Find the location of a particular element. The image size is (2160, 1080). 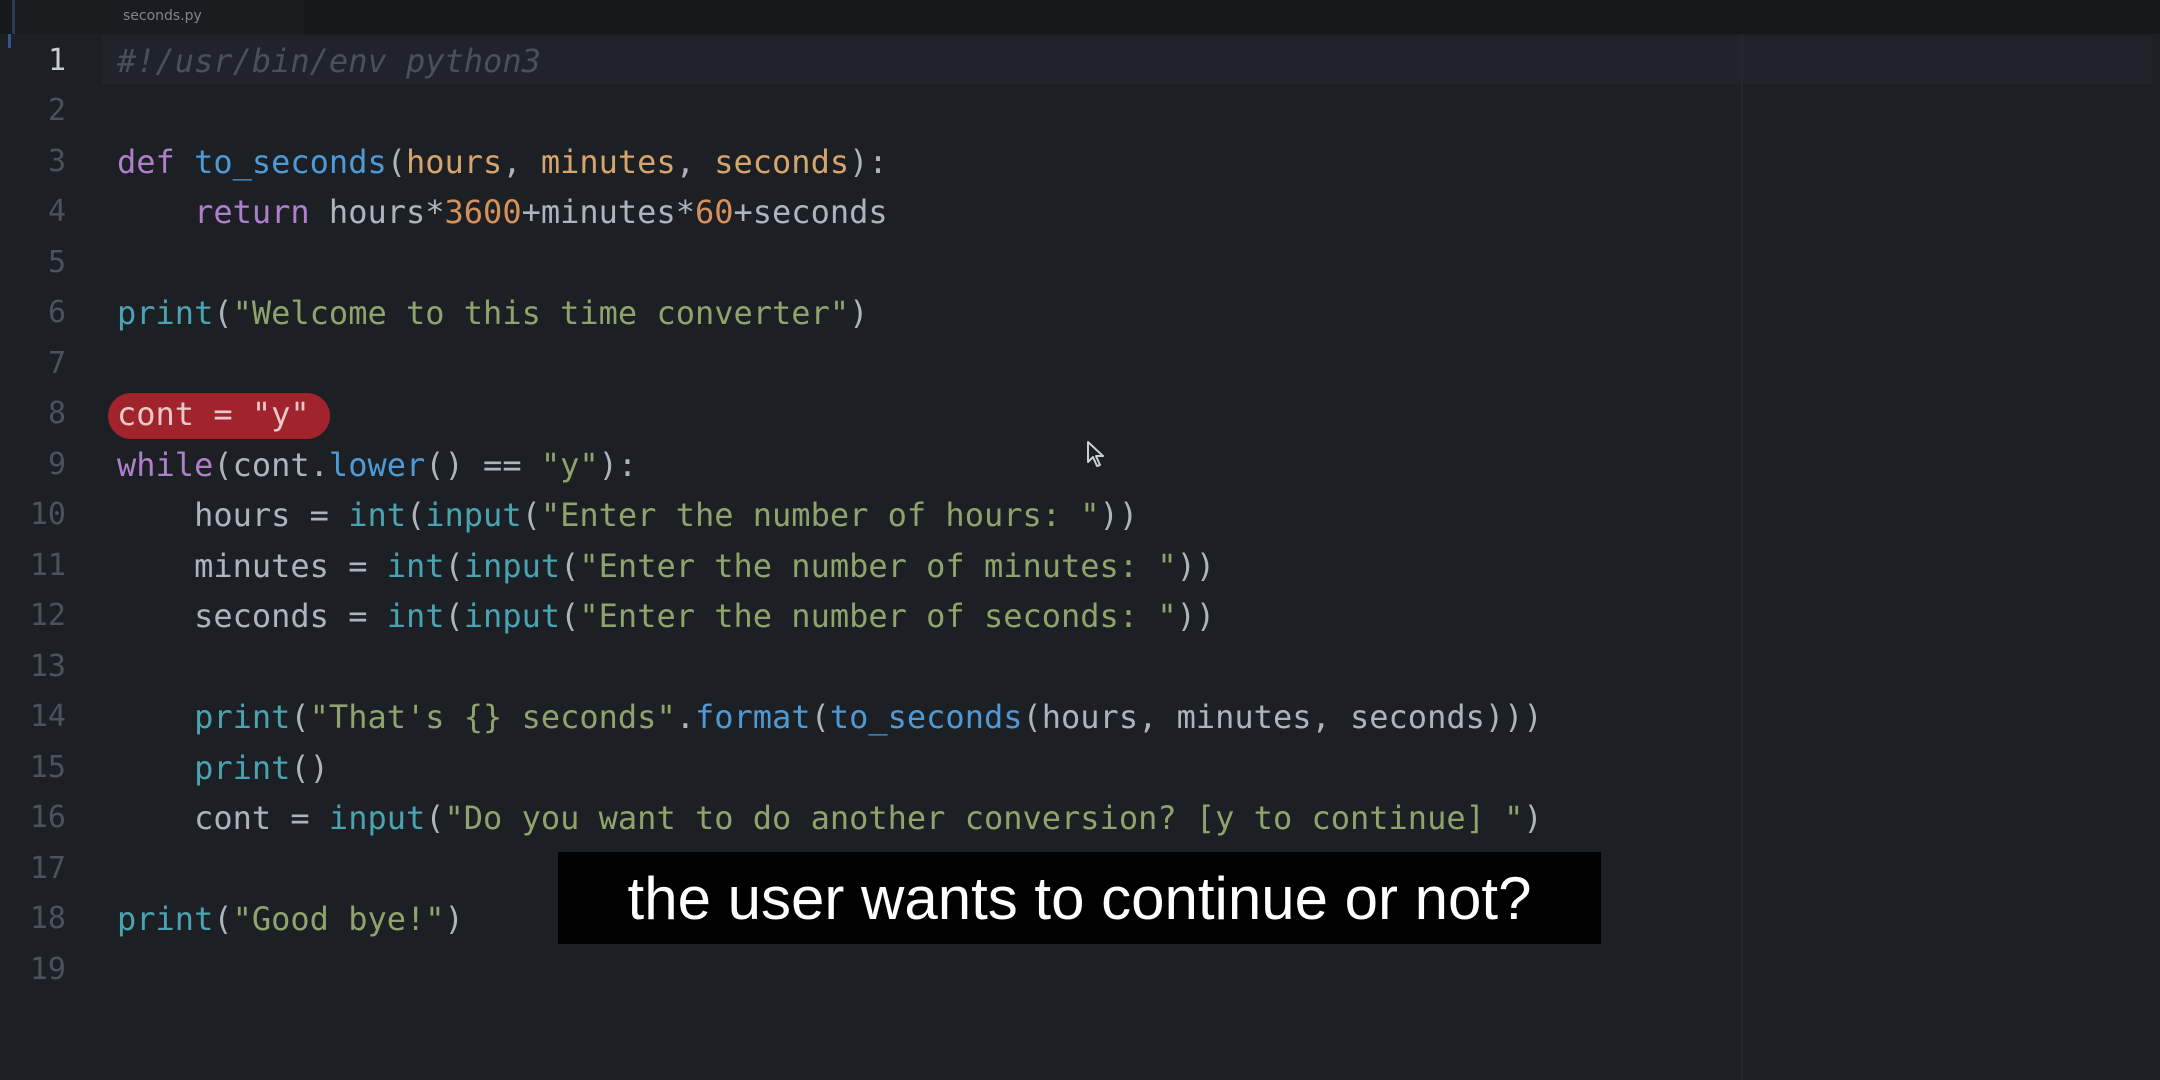

line-number: 11 is located at coordinates (47, 565).